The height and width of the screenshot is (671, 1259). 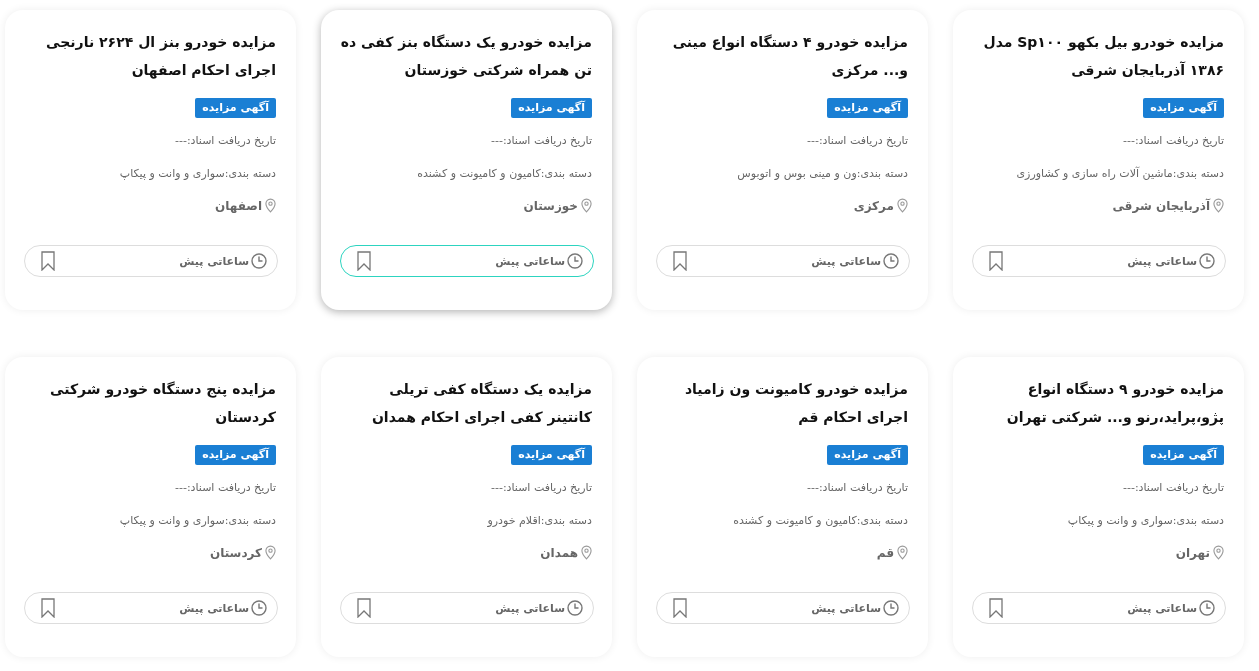 I want to click on auction-card: مزایده خودرو یک دستگاه بنز کفی ده تن همراه شرکتی خوزستان آگهی مزایده تاریخ دریافت اسناد:--- دسته بندی:کامیون و کامیونت و کشنده خوزستان ساعاتی پیش, so click(x=466, y=160).